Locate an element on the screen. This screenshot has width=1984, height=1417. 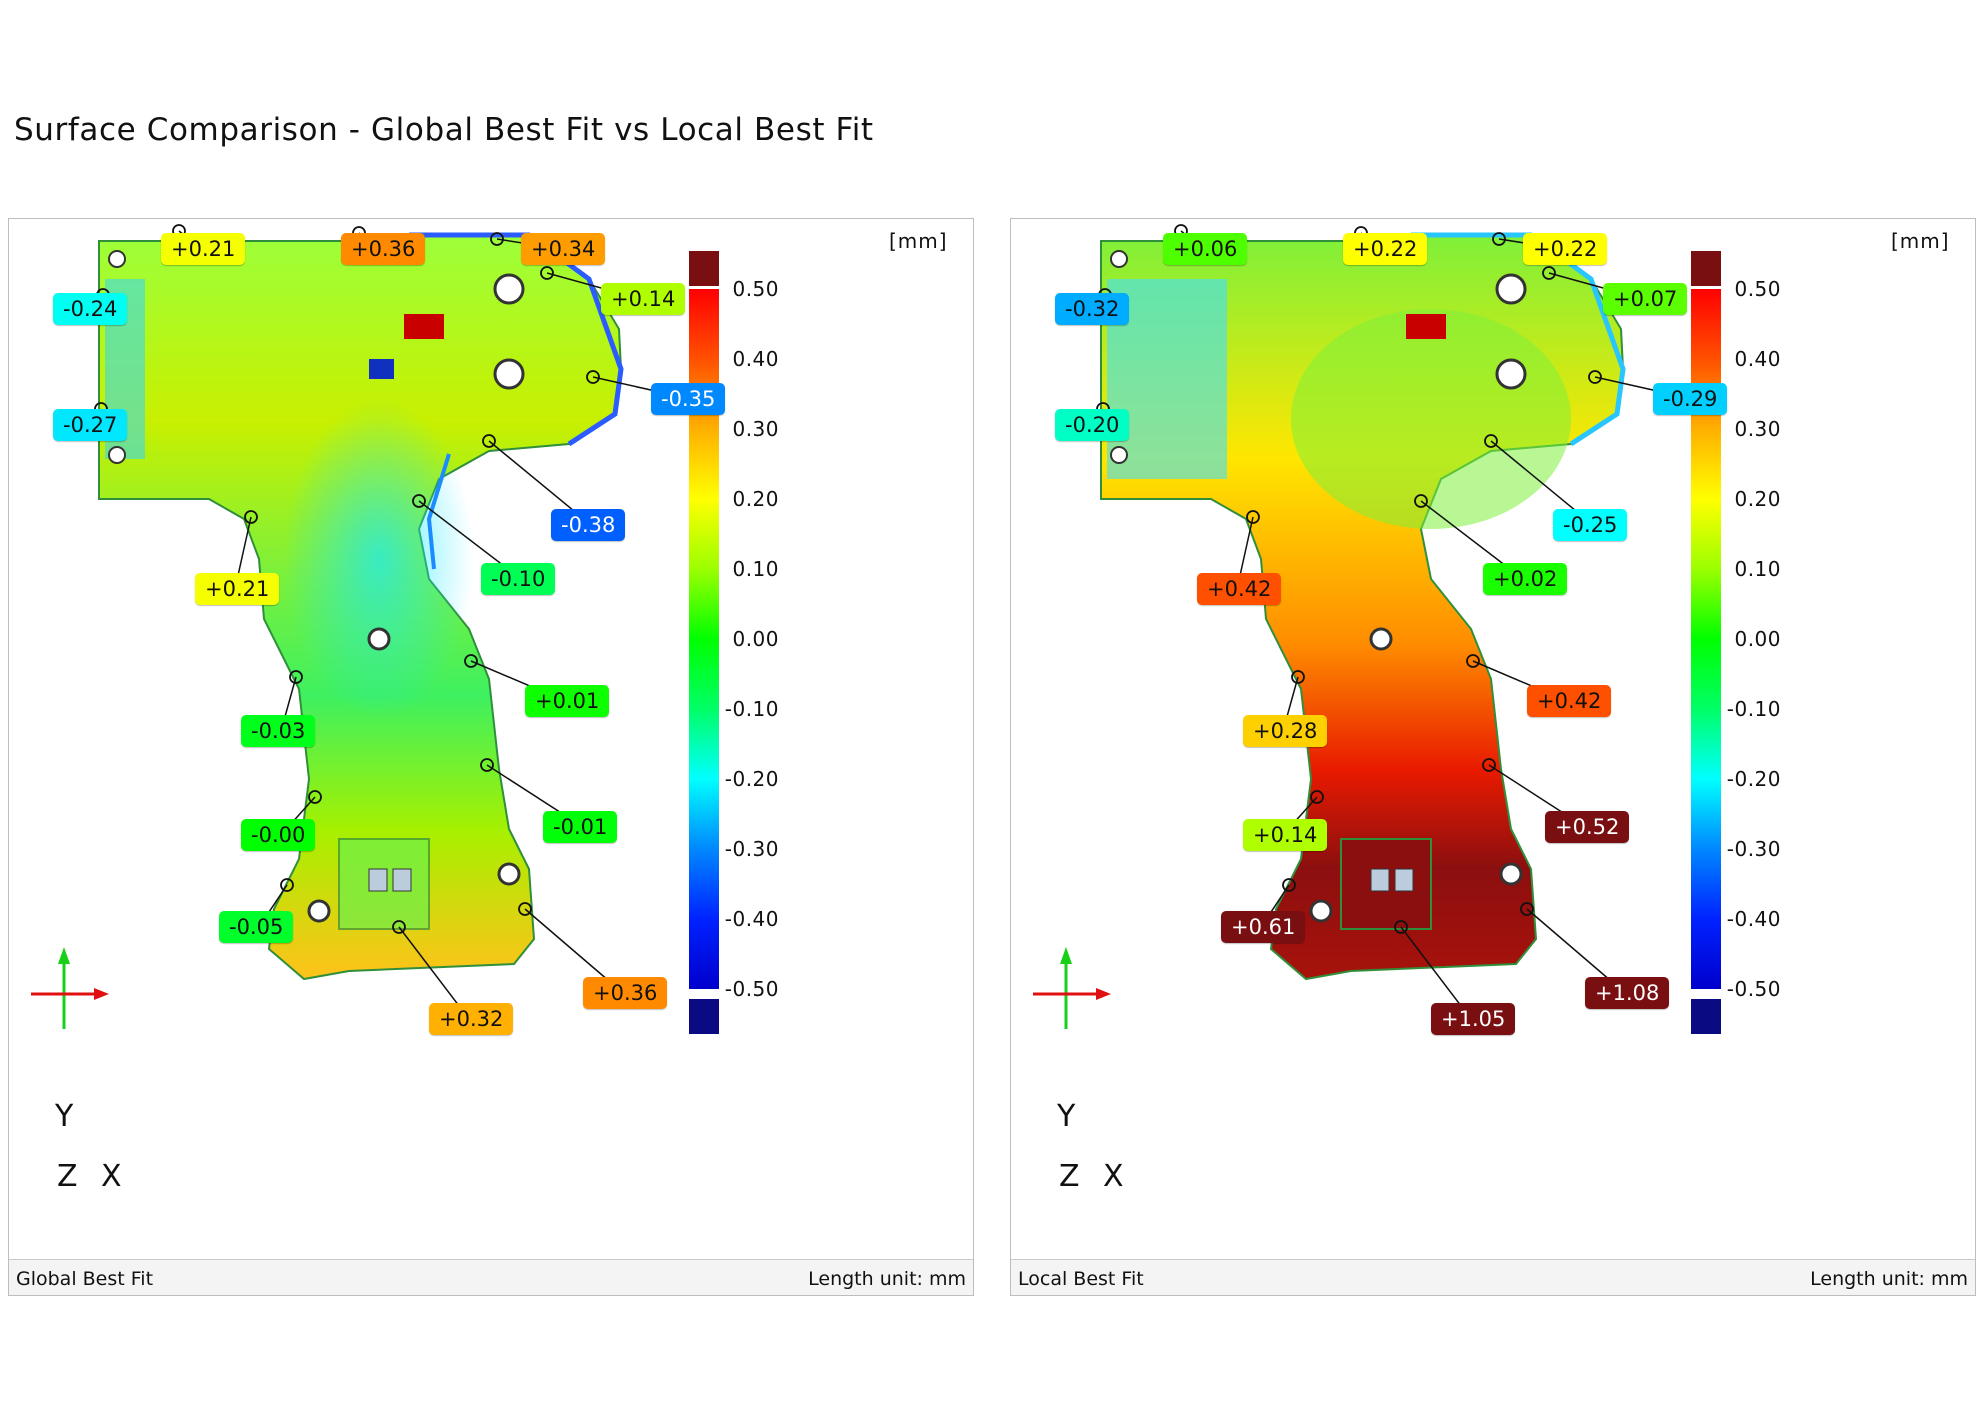
deviation-label: +0.34 is located at coordinates (563, 249).